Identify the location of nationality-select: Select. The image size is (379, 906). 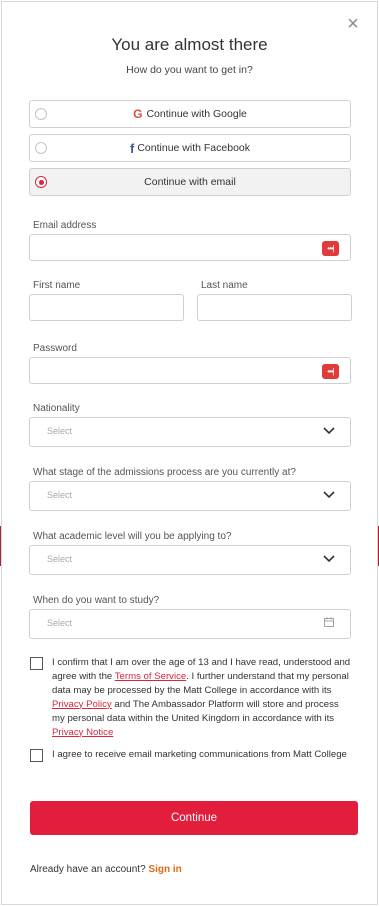
(190, 432).